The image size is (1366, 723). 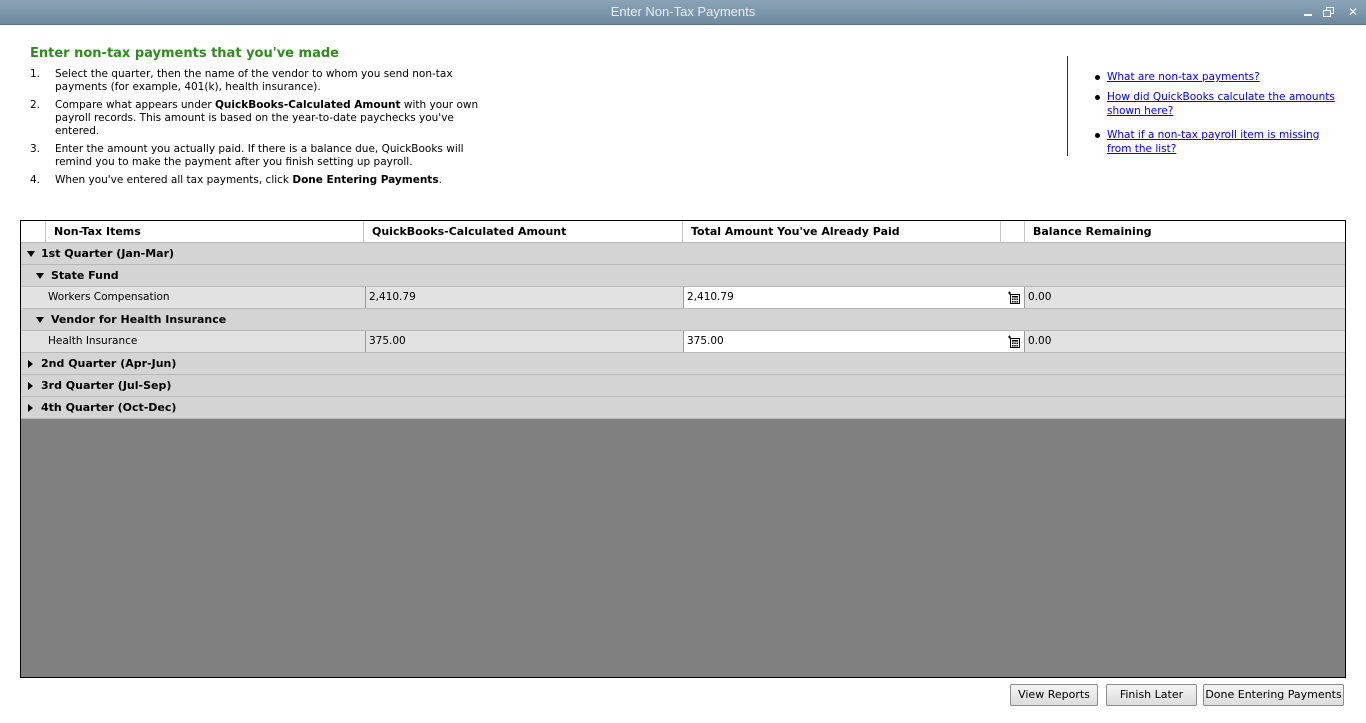 I want to click on quarter-label: 1st Quarter (Jan-Mar), so click(x=108, y=253).